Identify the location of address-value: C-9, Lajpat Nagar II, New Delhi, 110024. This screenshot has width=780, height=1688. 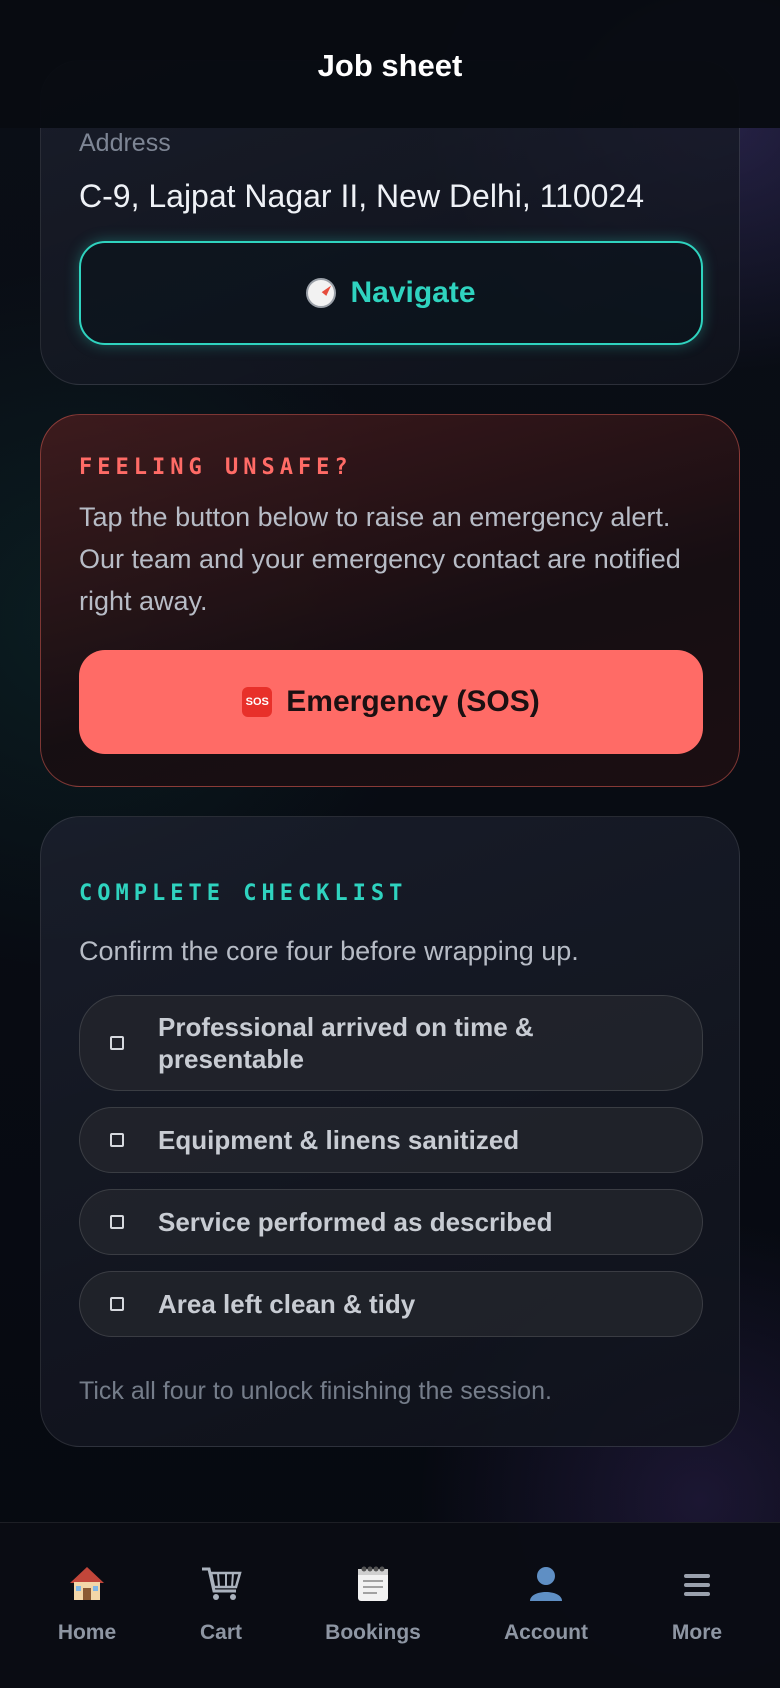
(362, 196).